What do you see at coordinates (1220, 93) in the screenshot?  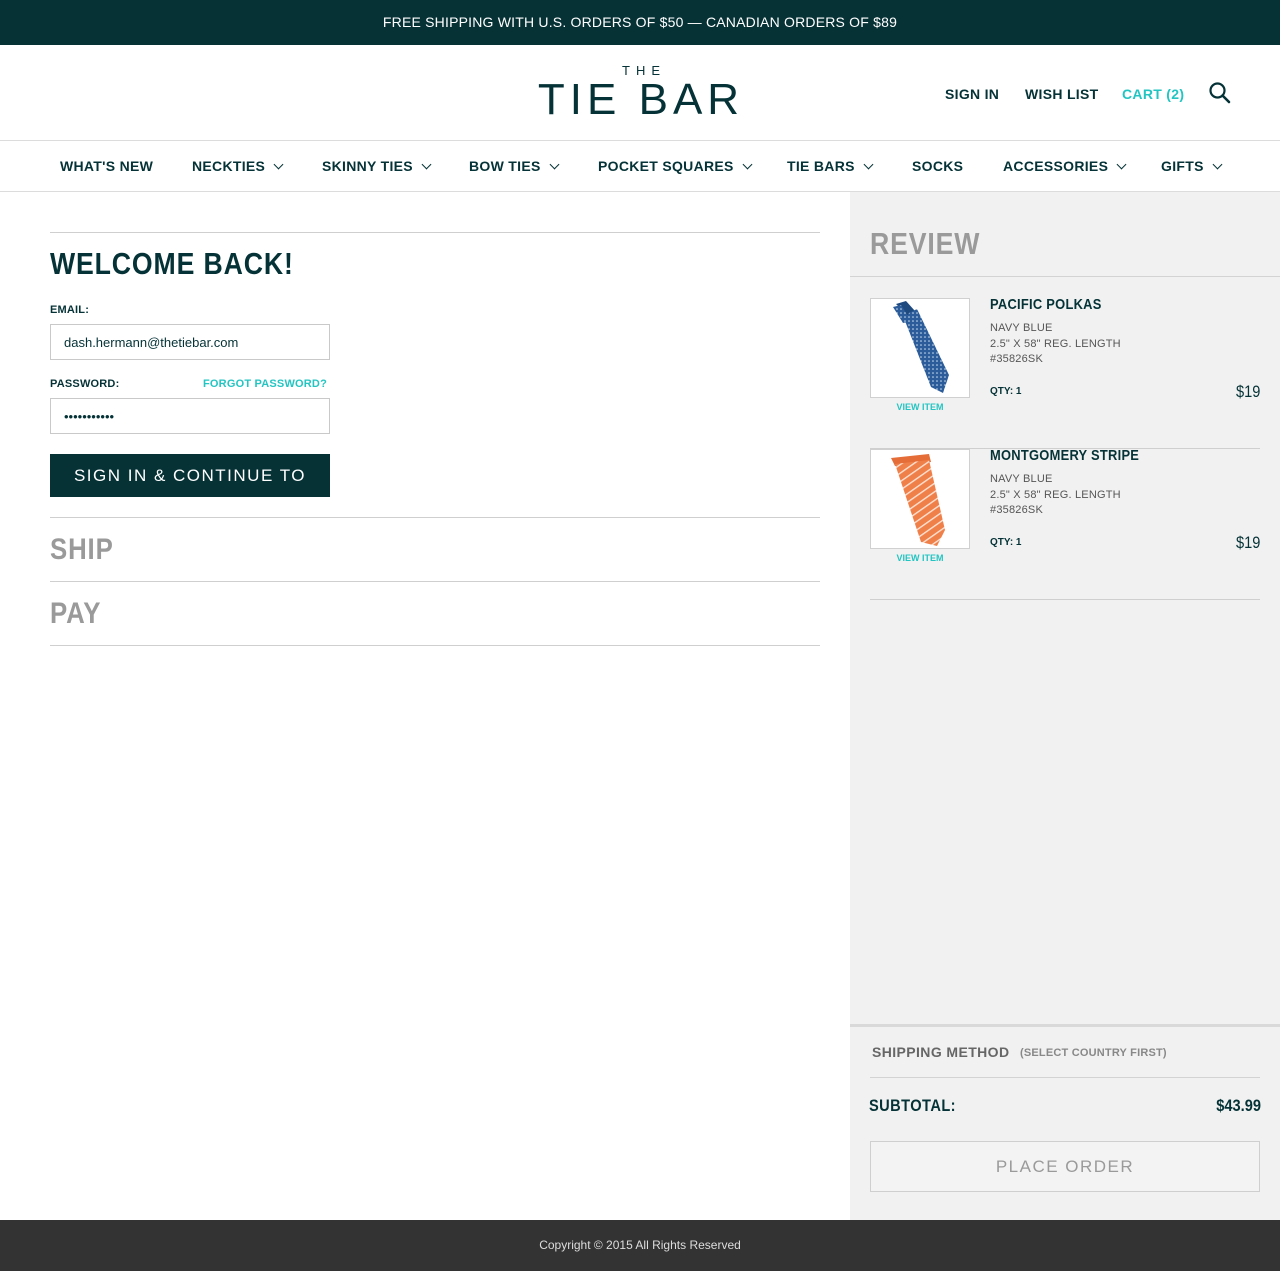 I see `search-icon` at bounding box center [1220, 93].